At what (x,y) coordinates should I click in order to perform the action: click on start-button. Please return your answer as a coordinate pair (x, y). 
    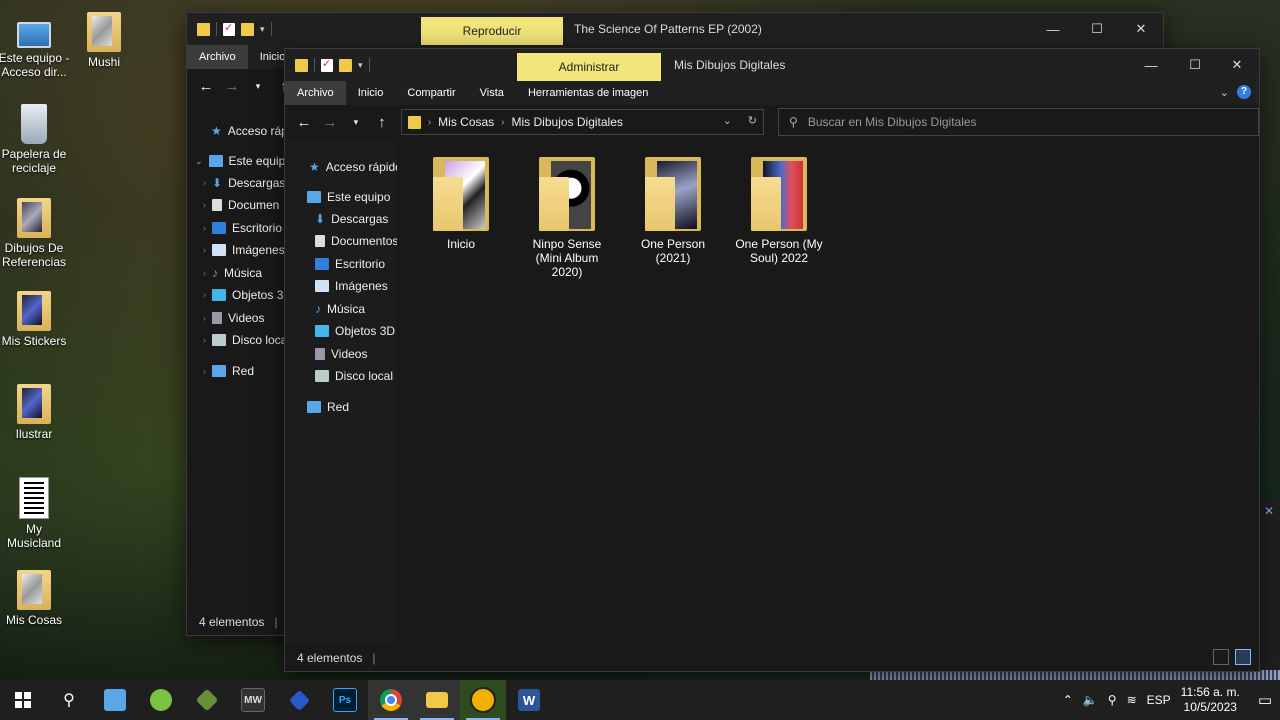
    Looking at the image, I should click on (23, 700).